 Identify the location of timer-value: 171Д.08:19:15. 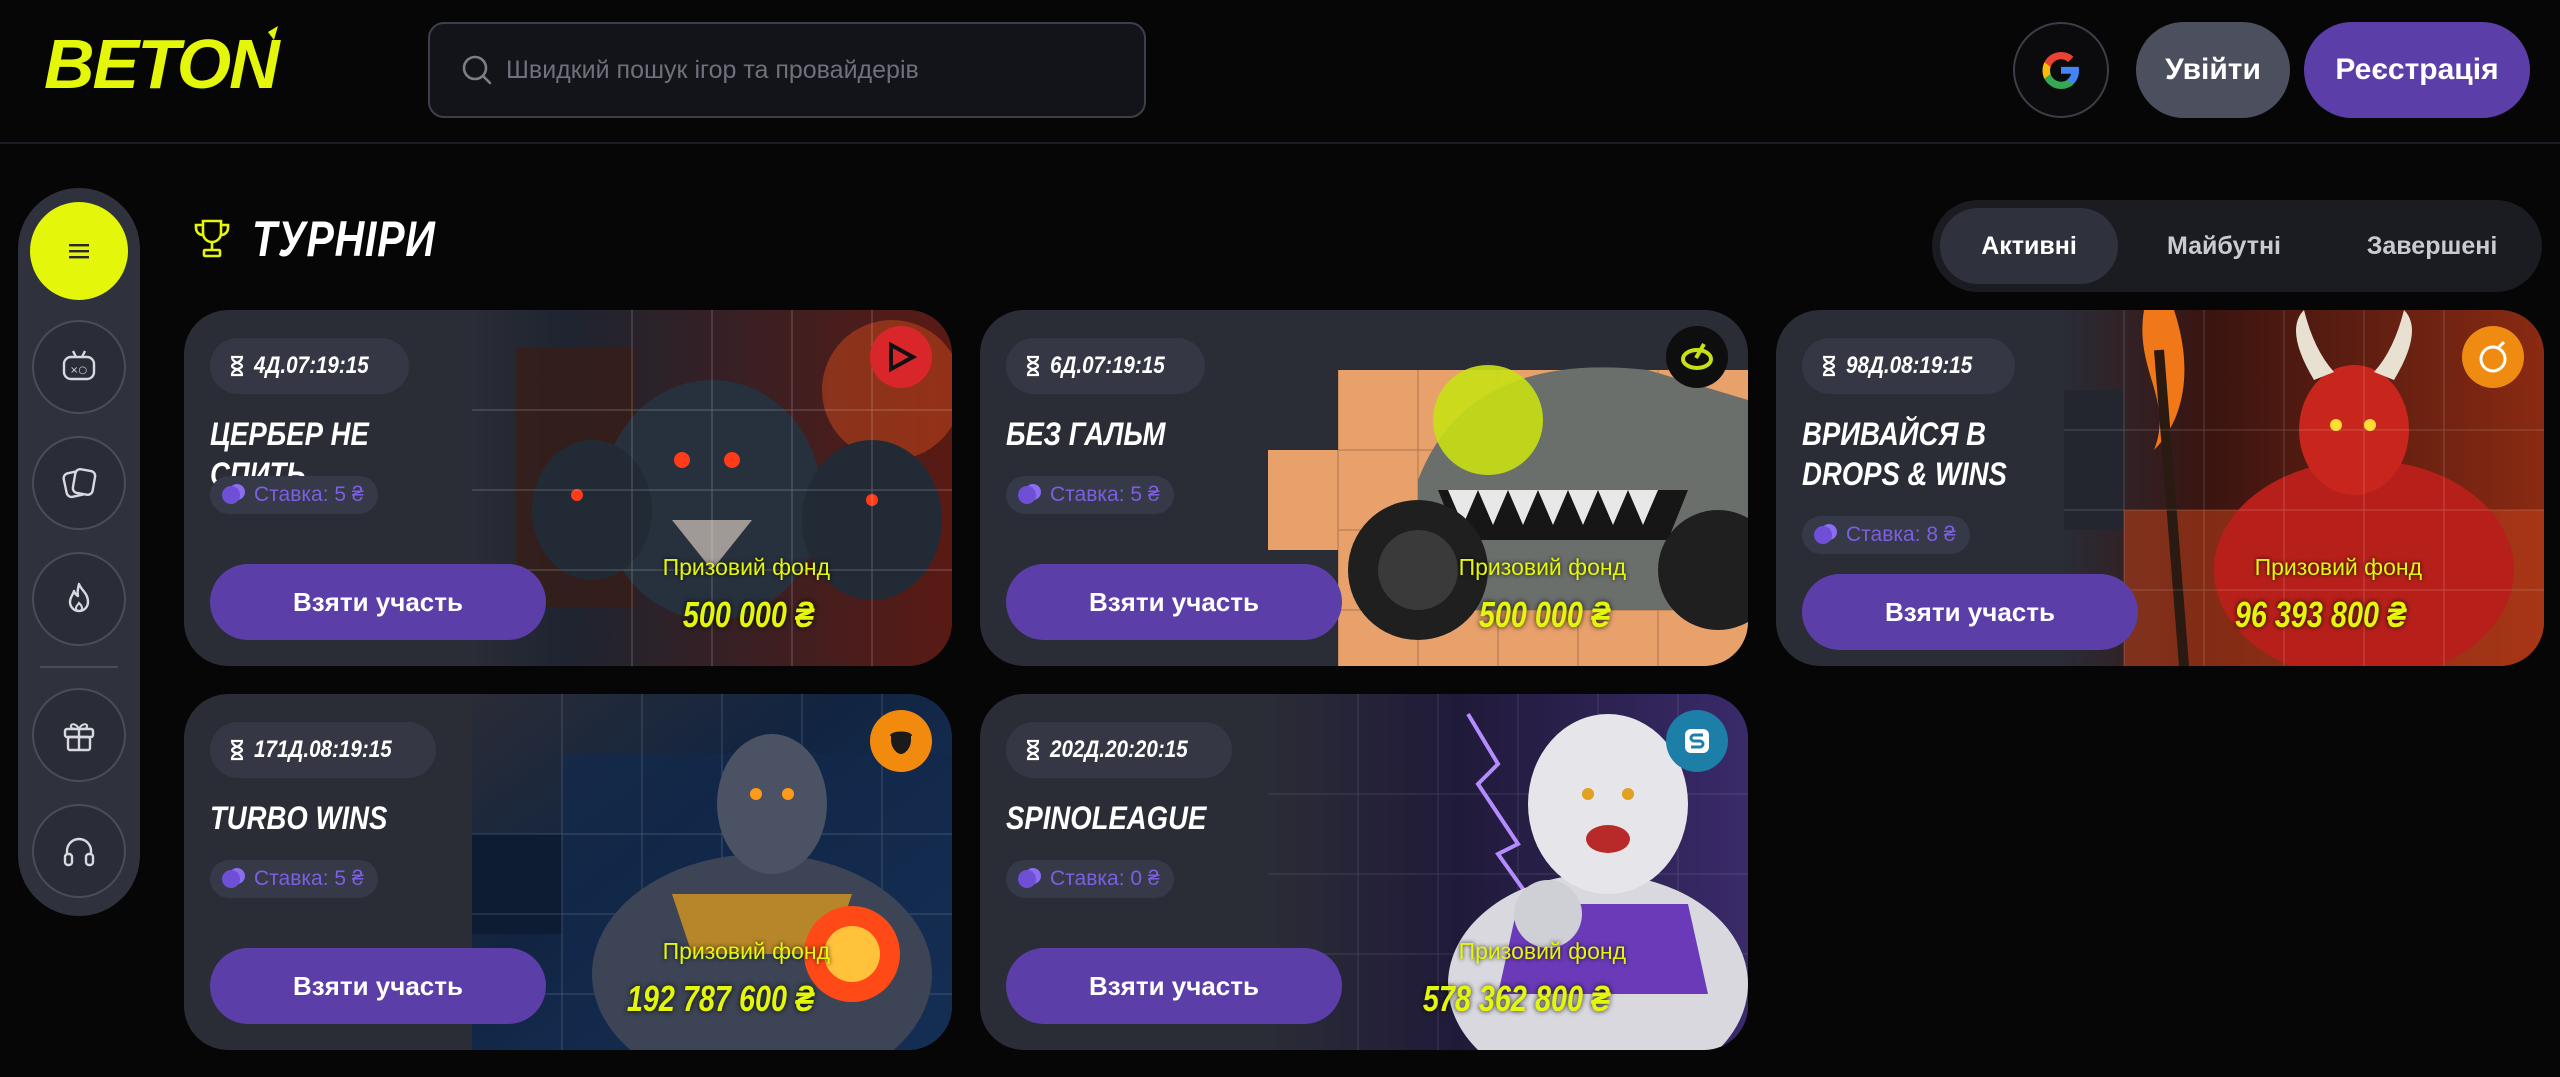
(323, 749).